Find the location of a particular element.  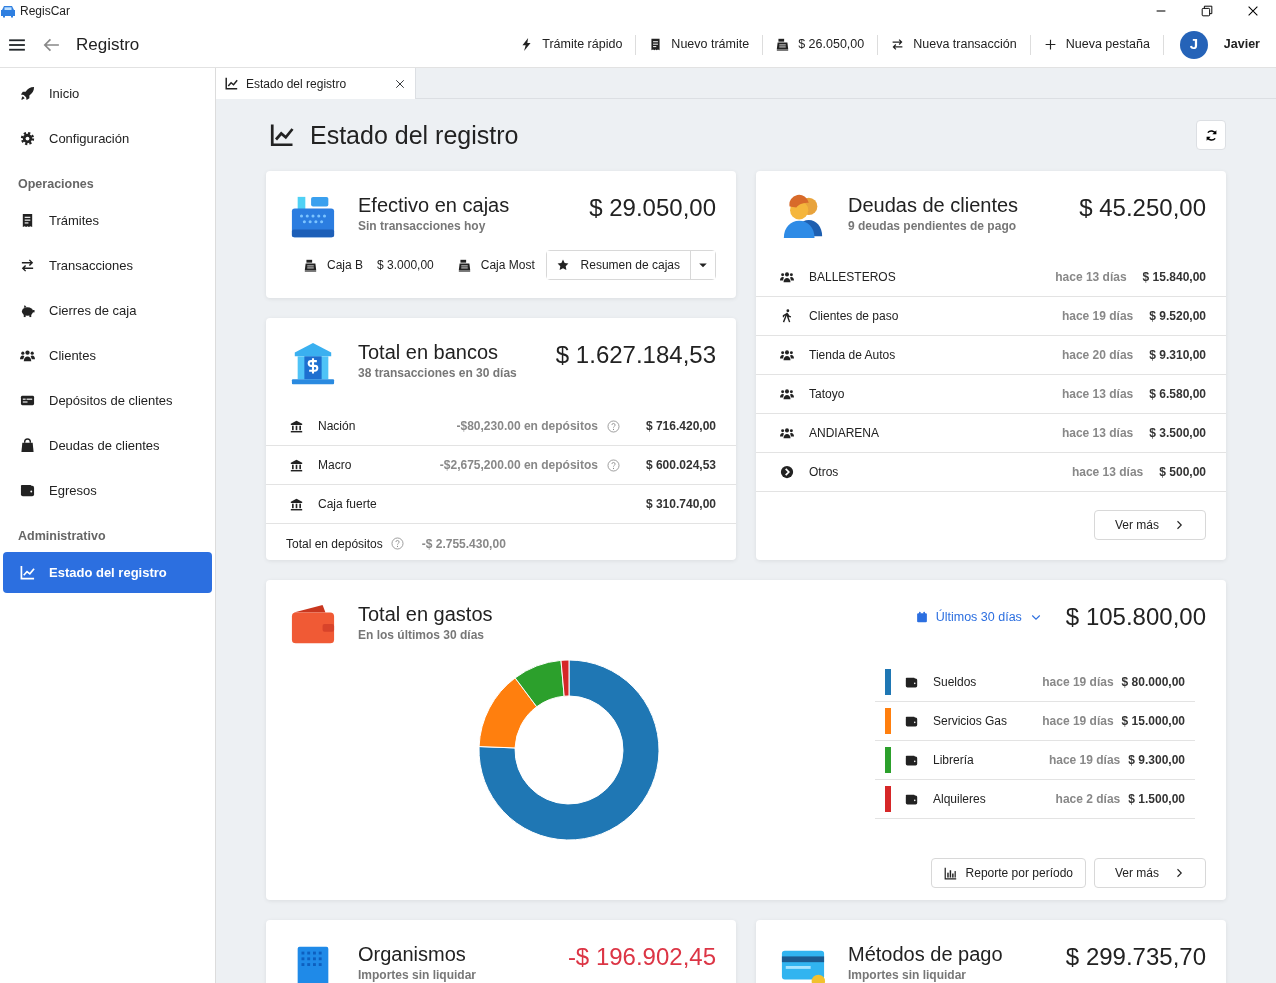

calendar-icon is located at coordinates (921, 617).